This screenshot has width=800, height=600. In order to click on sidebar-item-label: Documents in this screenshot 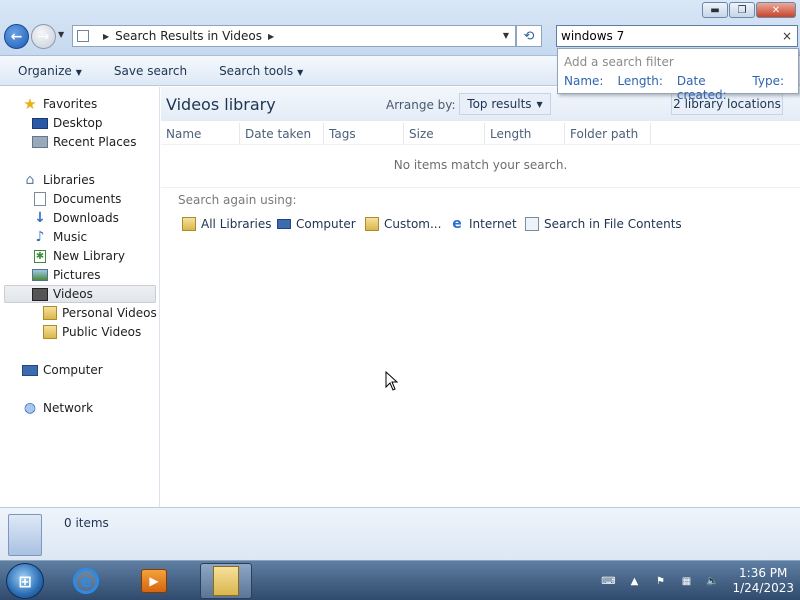, I will do `click(87, 199)`.